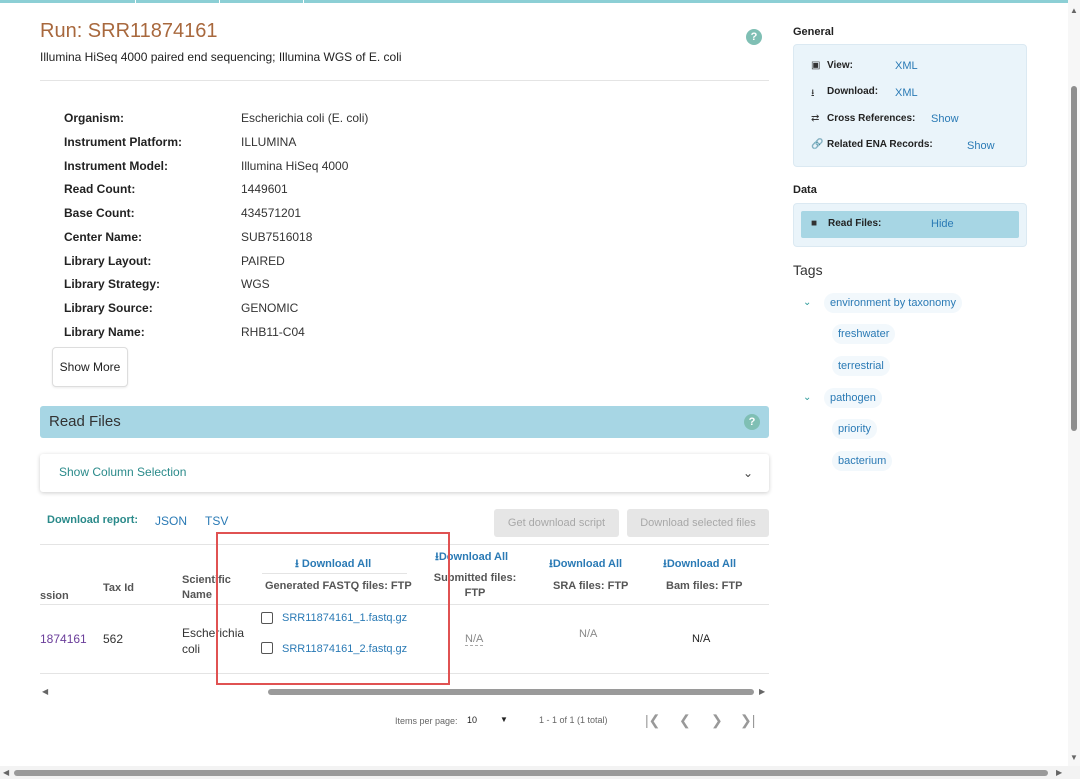  Describe the element at coordinates (85, 421) in the screenshot. I see `read-files-title: Read Files` at that location.